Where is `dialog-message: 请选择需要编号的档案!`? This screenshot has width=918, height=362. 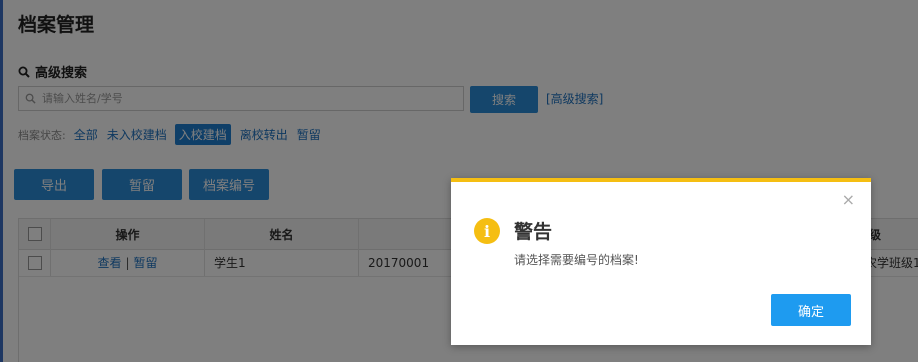
dialog-message: 请选择需要编号的档案! is located at coordinates (576, 260).